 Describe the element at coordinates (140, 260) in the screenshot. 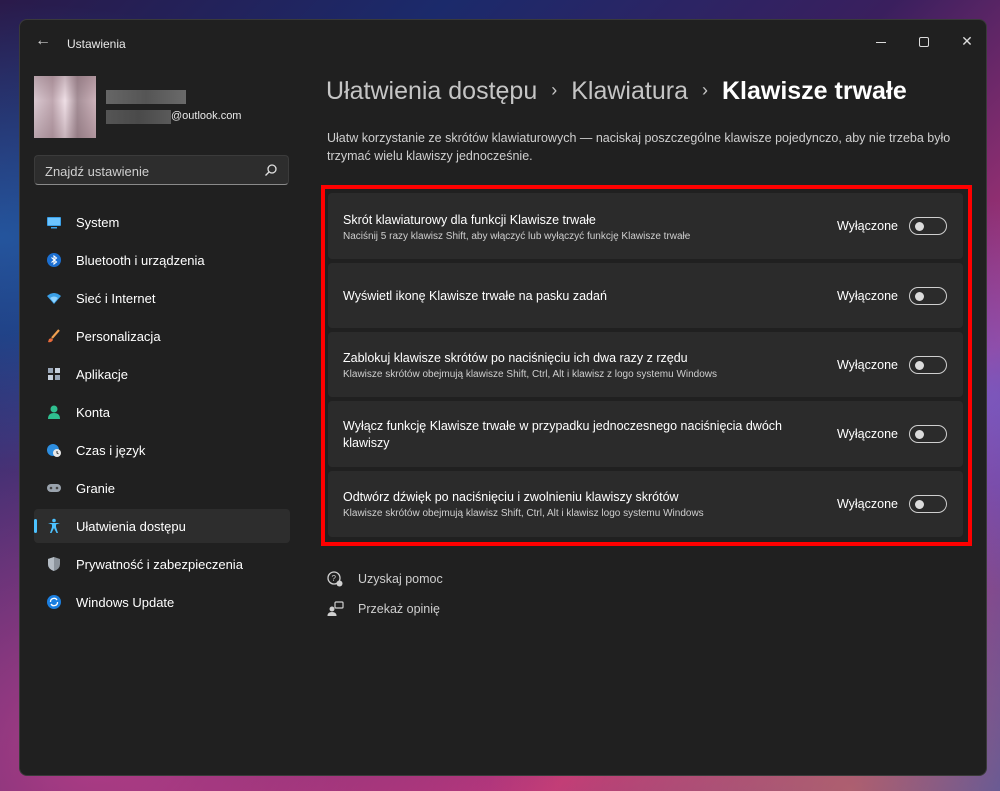

I see `sidebar-item-label: Bluetooth i urządzenia` at that location.